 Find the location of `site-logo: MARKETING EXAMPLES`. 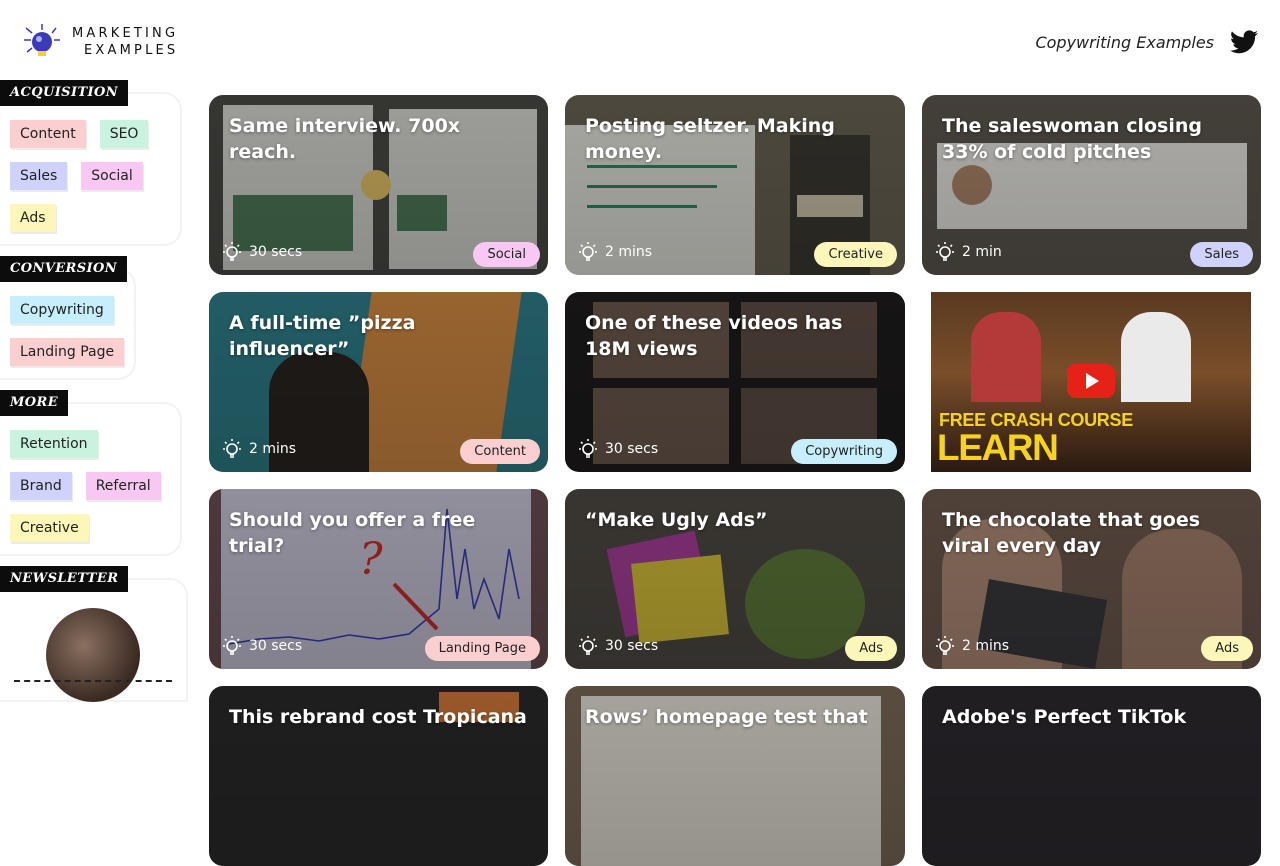

site-logo: MARKETING EXAMPLES is located at coordinates (100, 42).